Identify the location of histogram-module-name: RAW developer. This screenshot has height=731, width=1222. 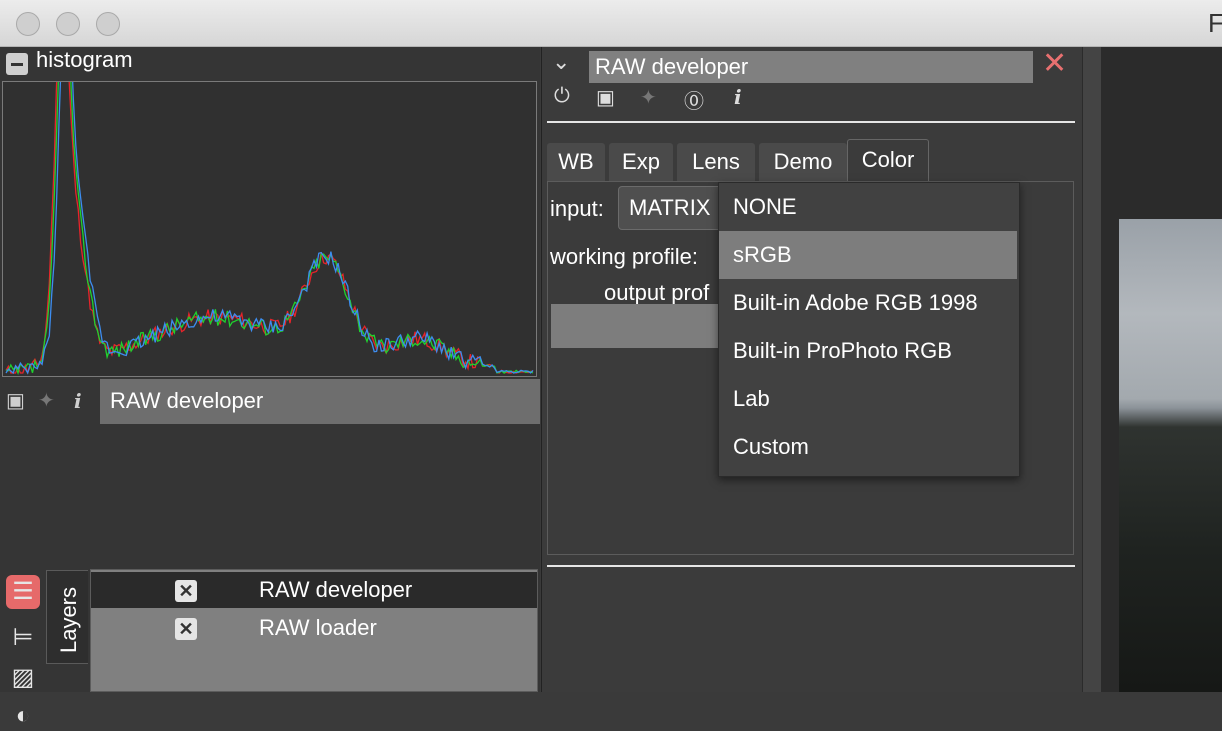
(320, 401).